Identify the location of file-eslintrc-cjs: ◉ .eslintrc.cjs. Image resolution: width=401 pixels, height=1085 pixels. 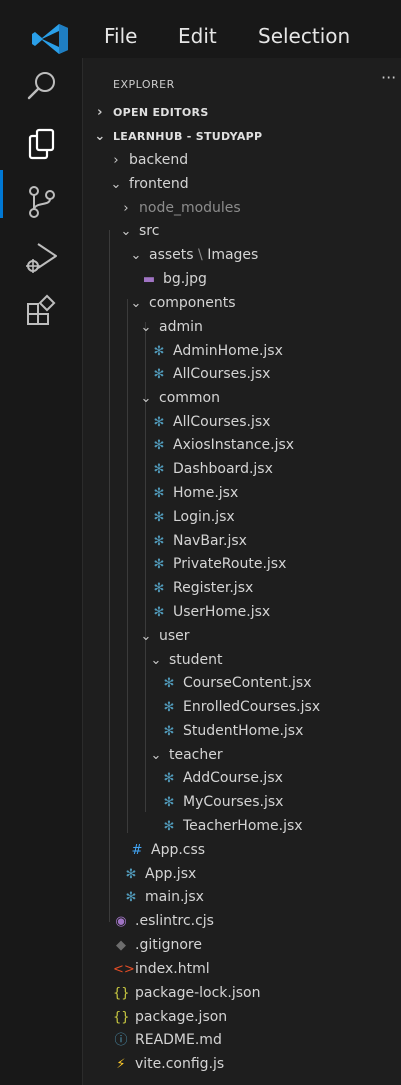
(163, 921).